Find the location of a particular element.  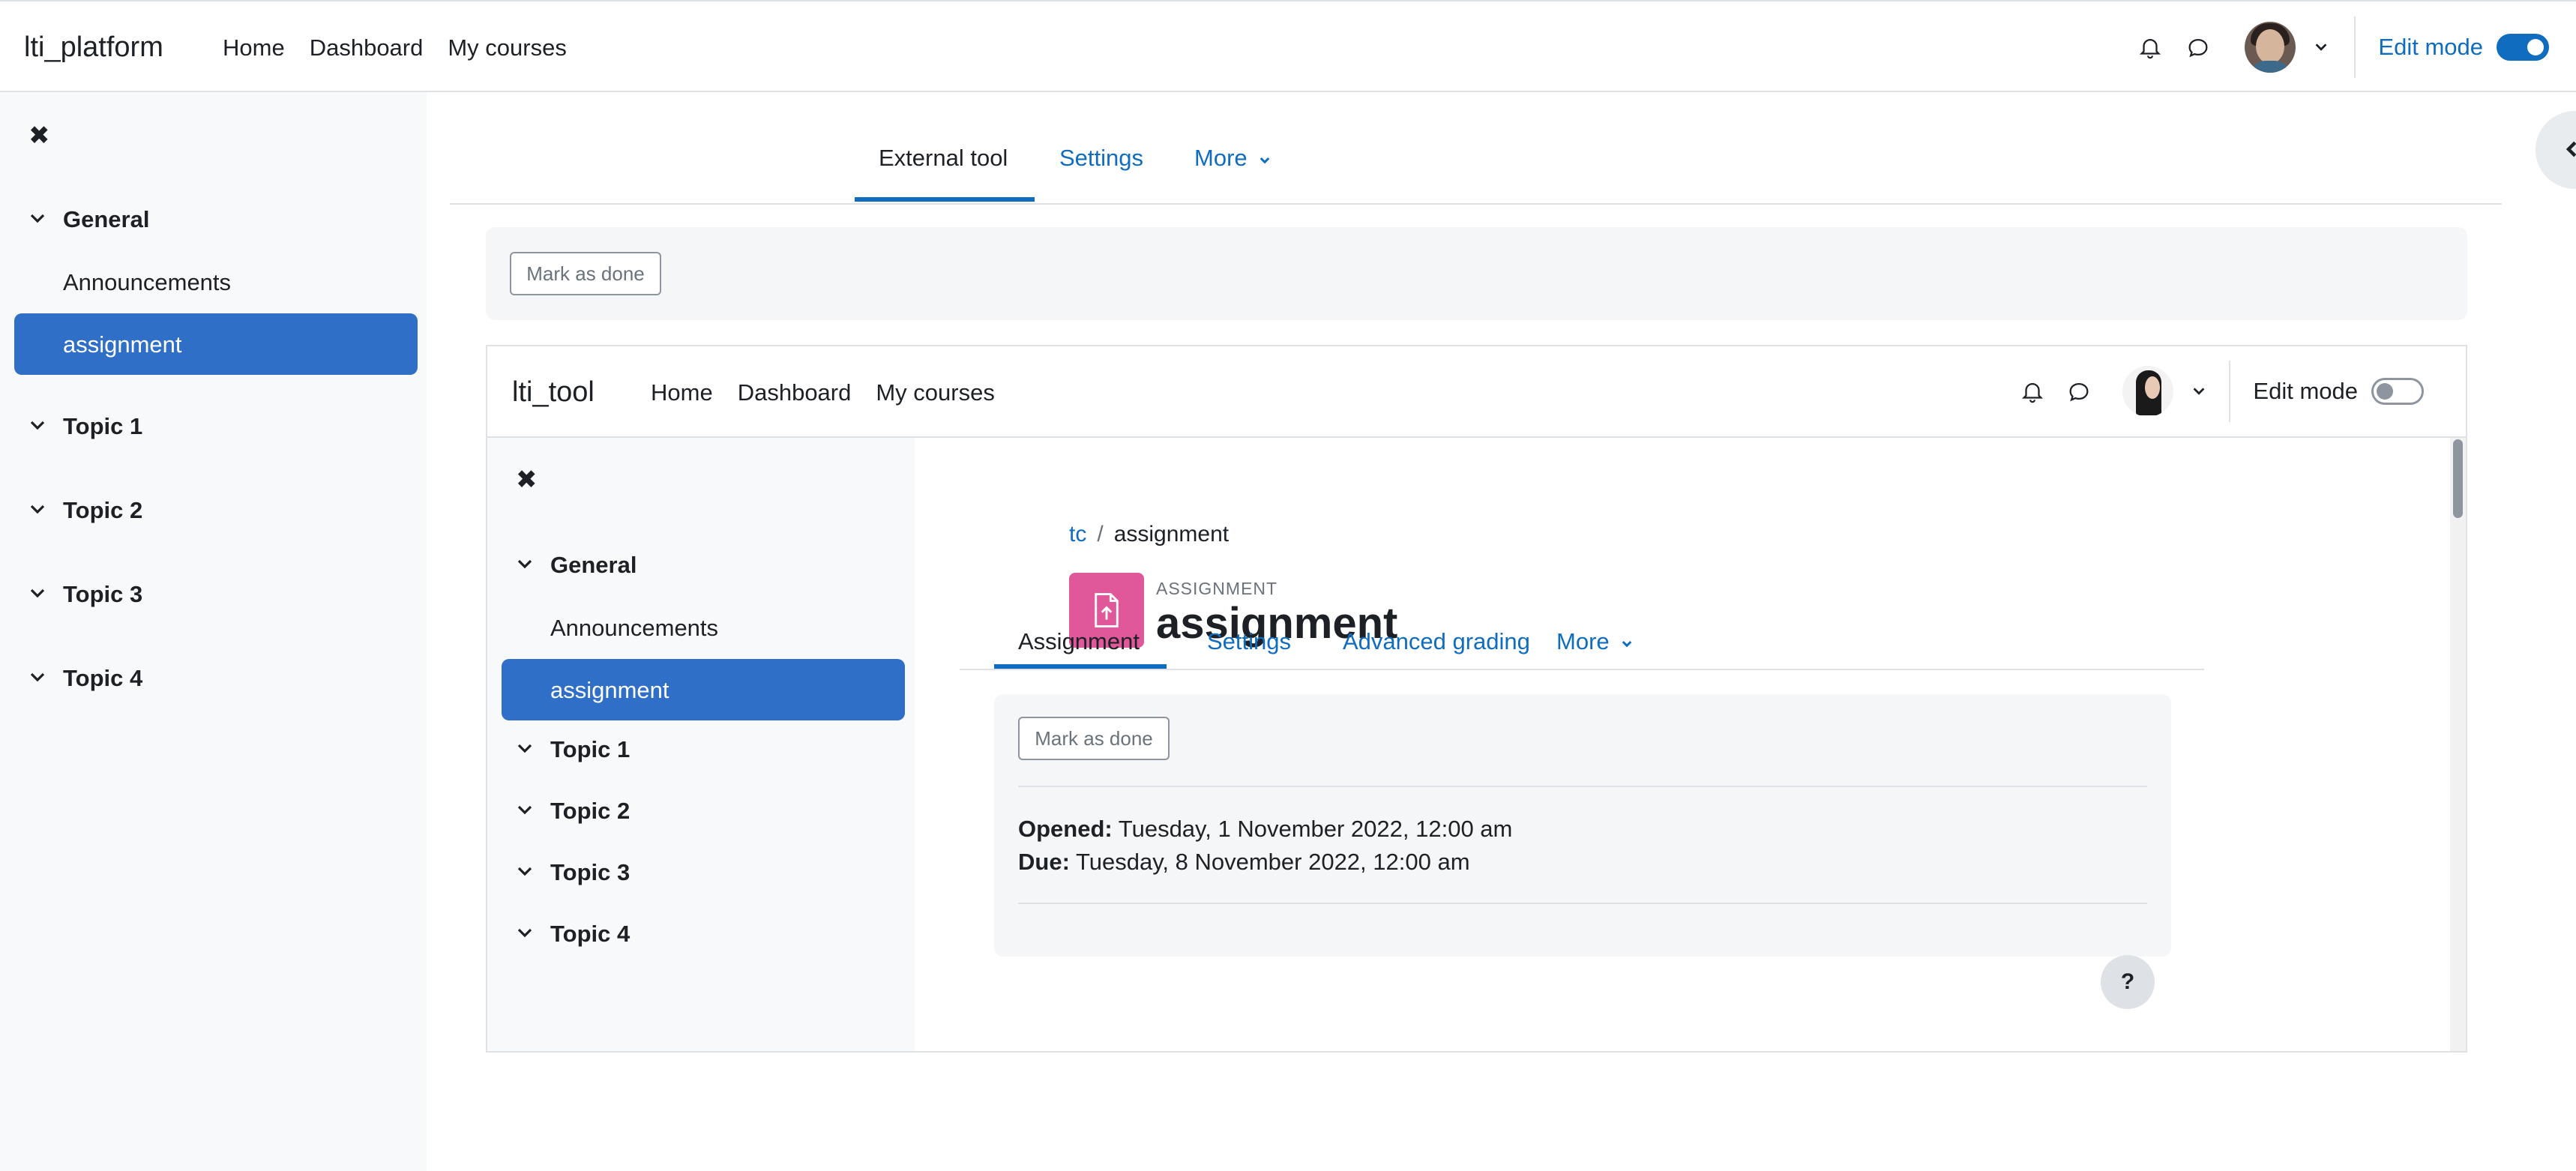

navbar-actions: Edit mode is located at coordinates (2356, 46).